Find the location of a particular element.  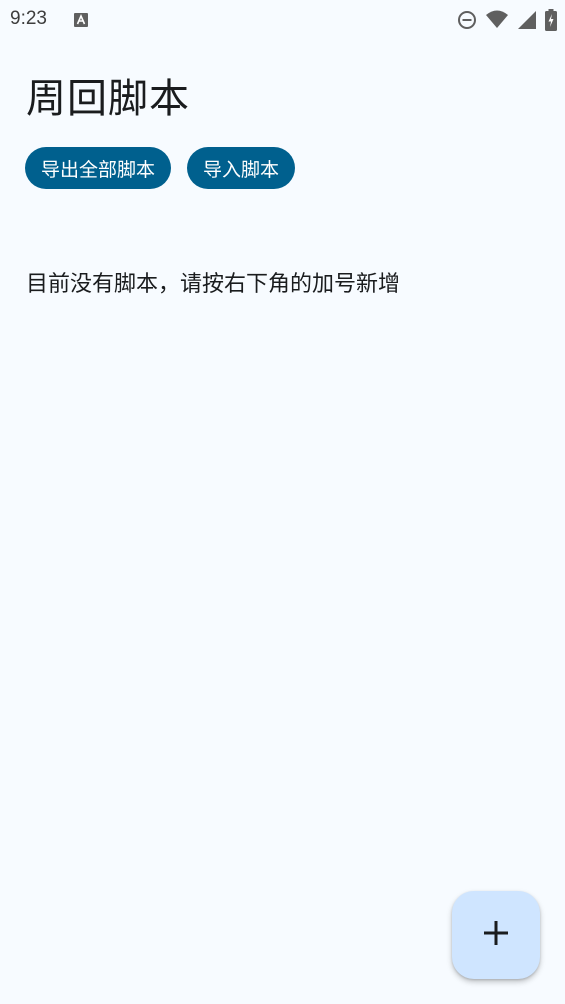

battery-charging-icon is located at coordinates (551, 22).